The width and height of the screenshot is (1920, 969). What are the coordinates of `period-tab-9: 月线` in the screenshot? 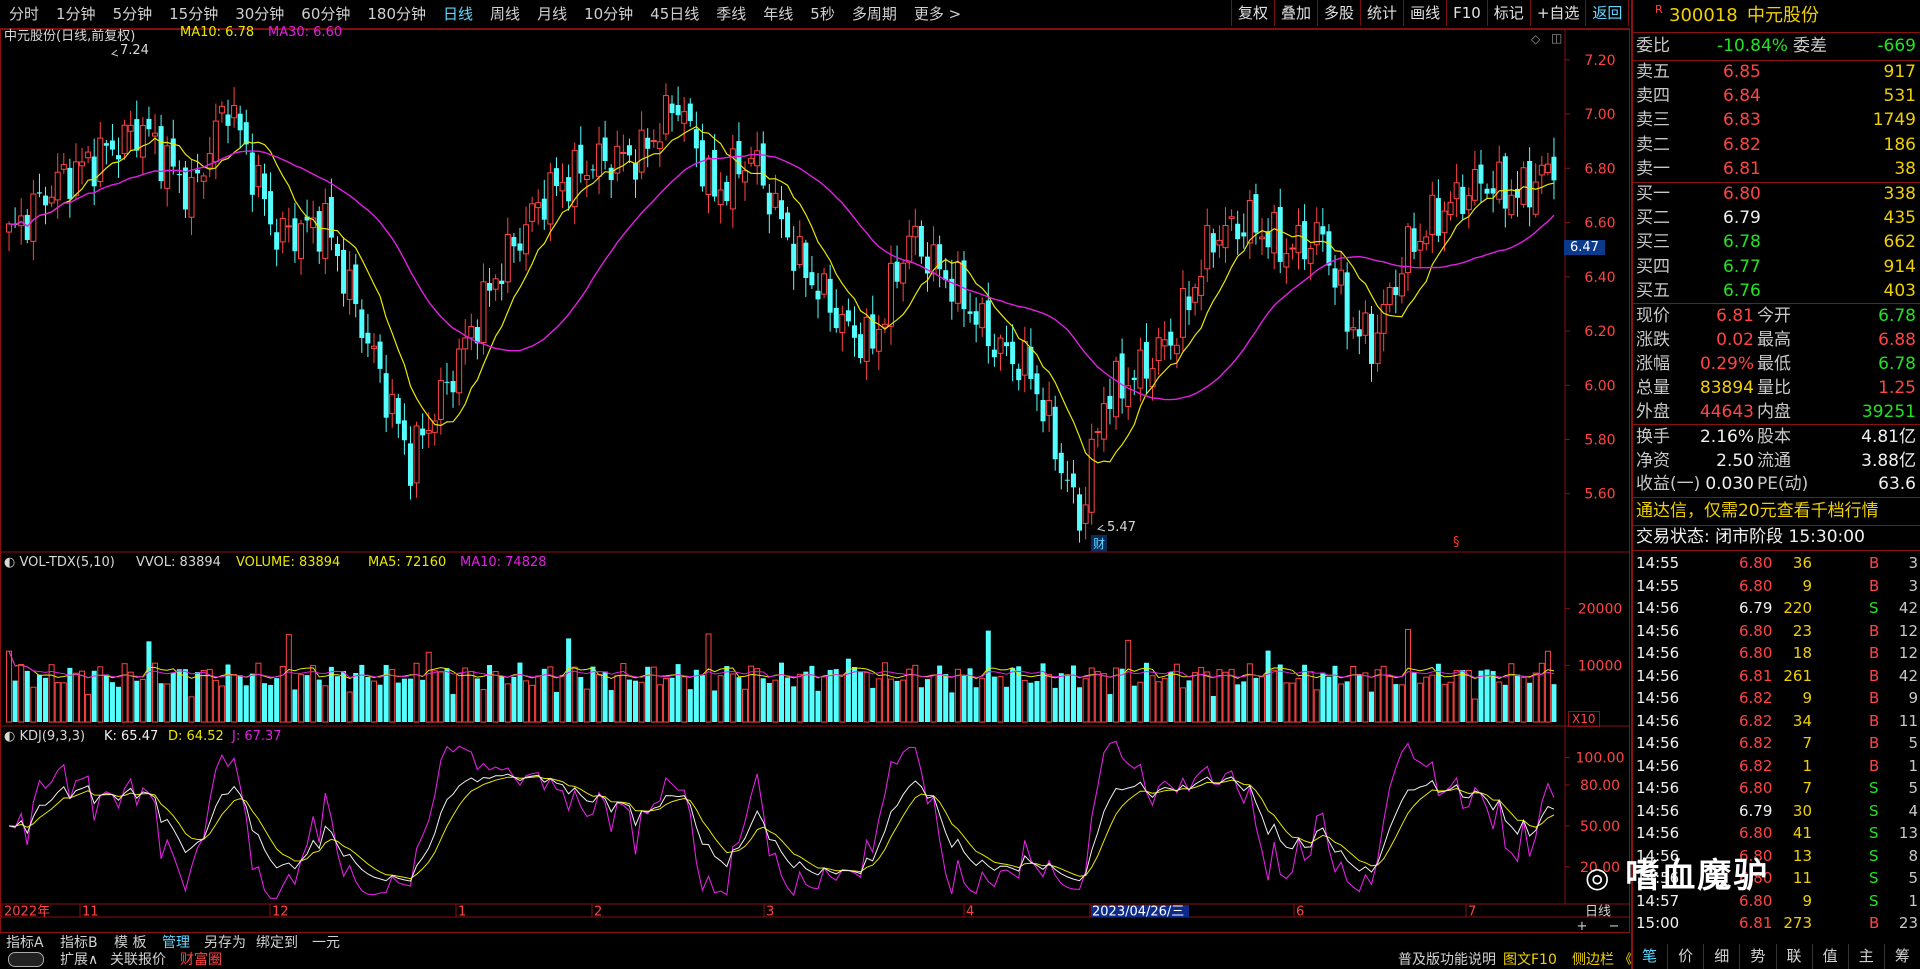 It's located at (551, 14).